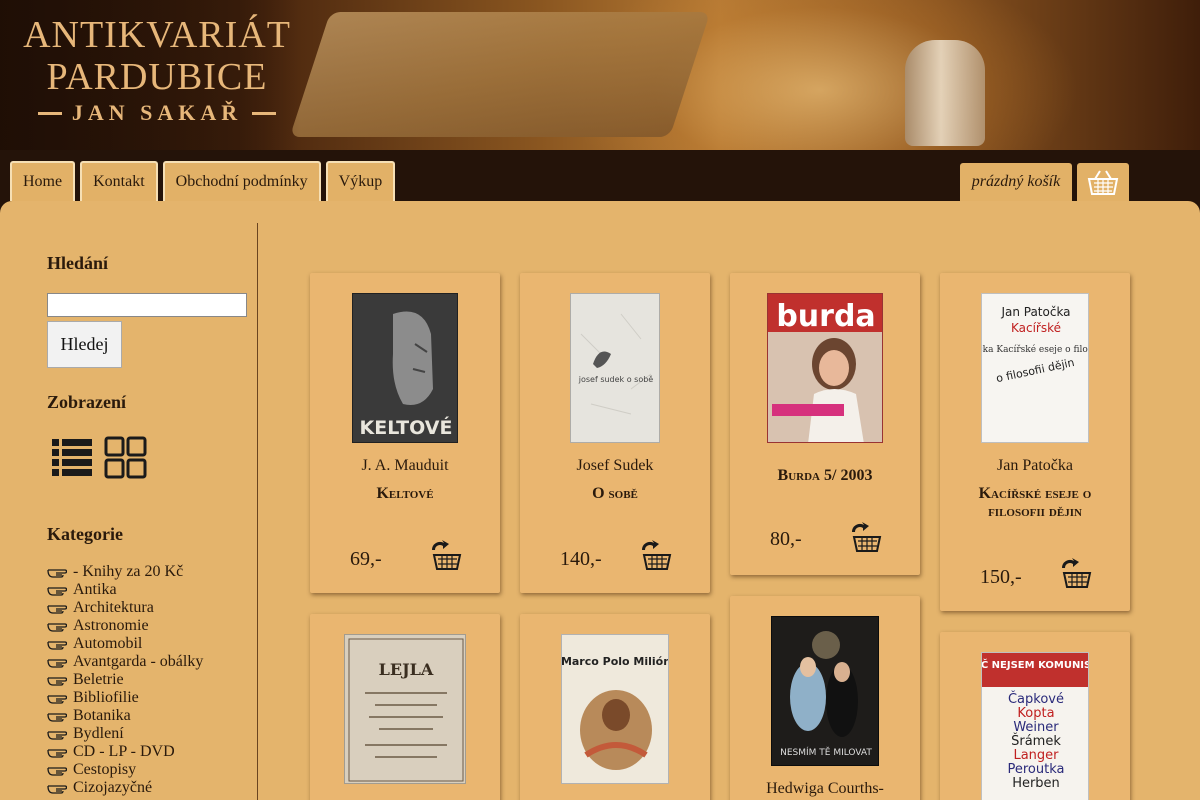 The width and height of the screenshot is (1200, 800). I want to click on category-label: Antika, so click(95, 589).